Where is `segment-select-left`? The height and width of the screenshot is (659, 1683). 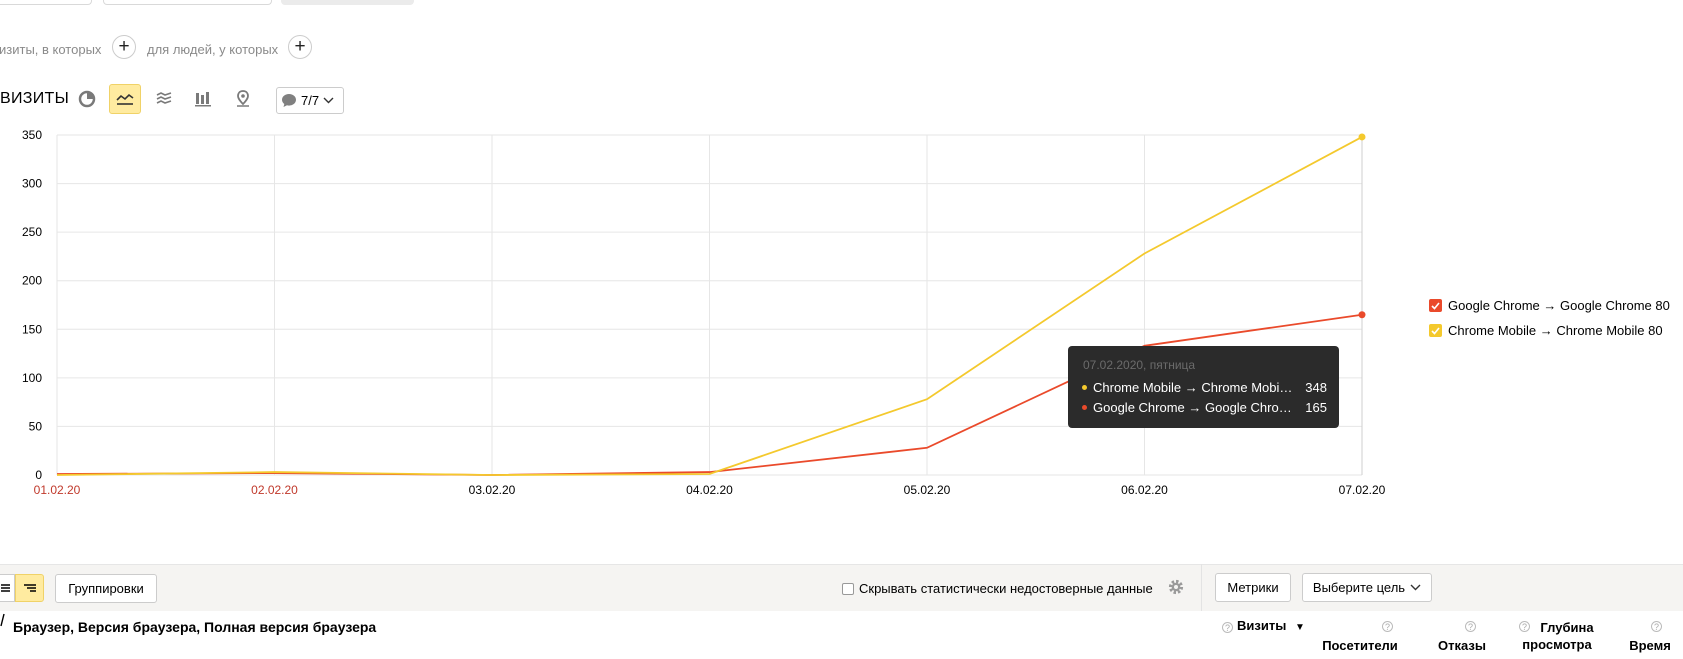
segment-select-left is located at coordinates (46, 2).